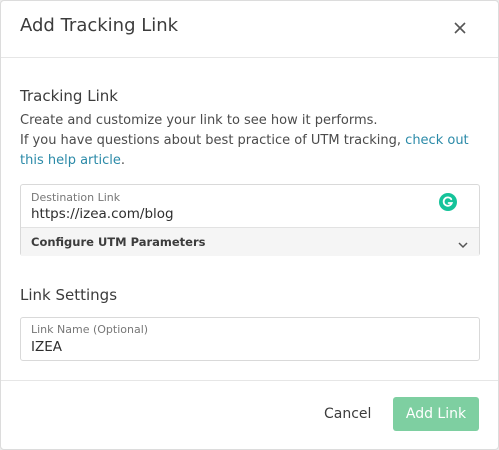  Describe the element at coordinates (249, 29) in the screenshot. I see `modal-header: Add Tracking Link` at that location.